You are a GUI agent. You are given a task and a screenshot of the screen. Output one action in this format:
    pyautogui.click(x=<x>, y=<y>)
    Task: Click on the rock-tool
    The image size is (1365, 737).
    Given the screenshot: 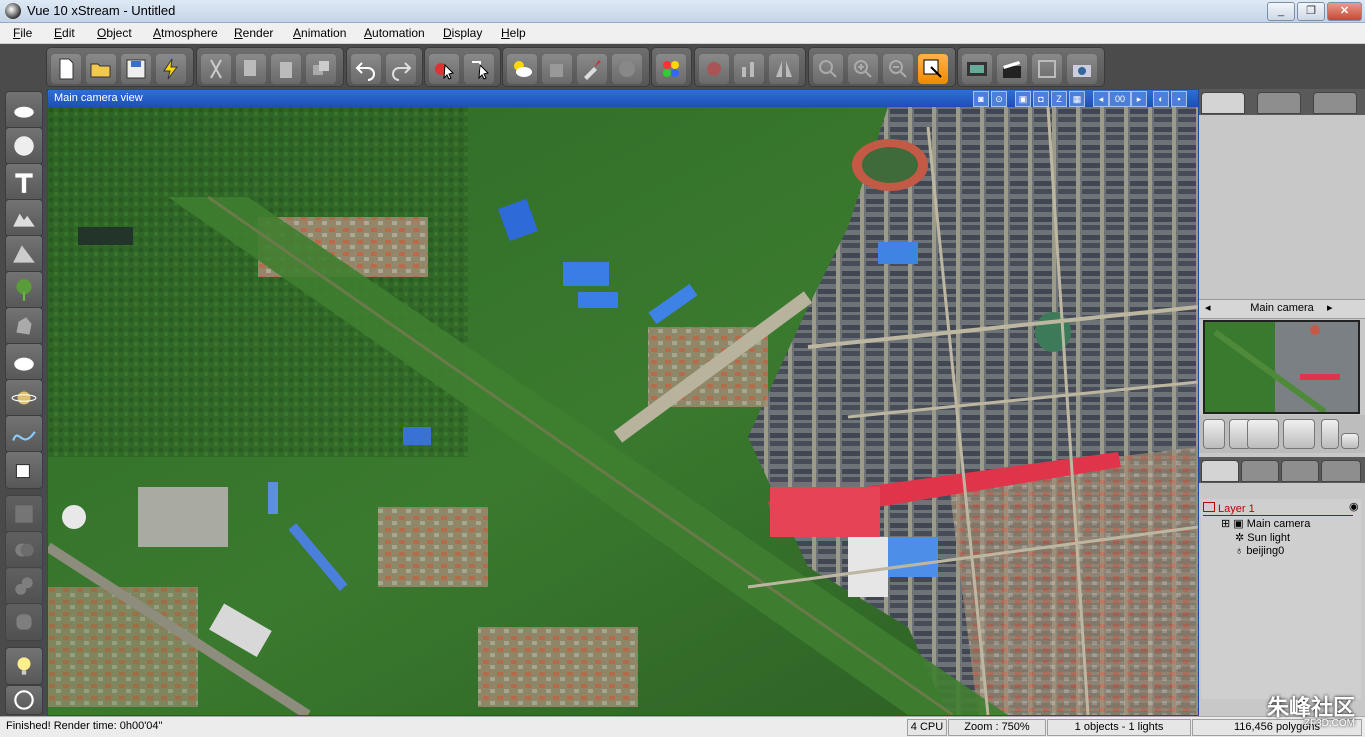 What is the action you would take?
    pyautogui.click(x=24, y=326)
    